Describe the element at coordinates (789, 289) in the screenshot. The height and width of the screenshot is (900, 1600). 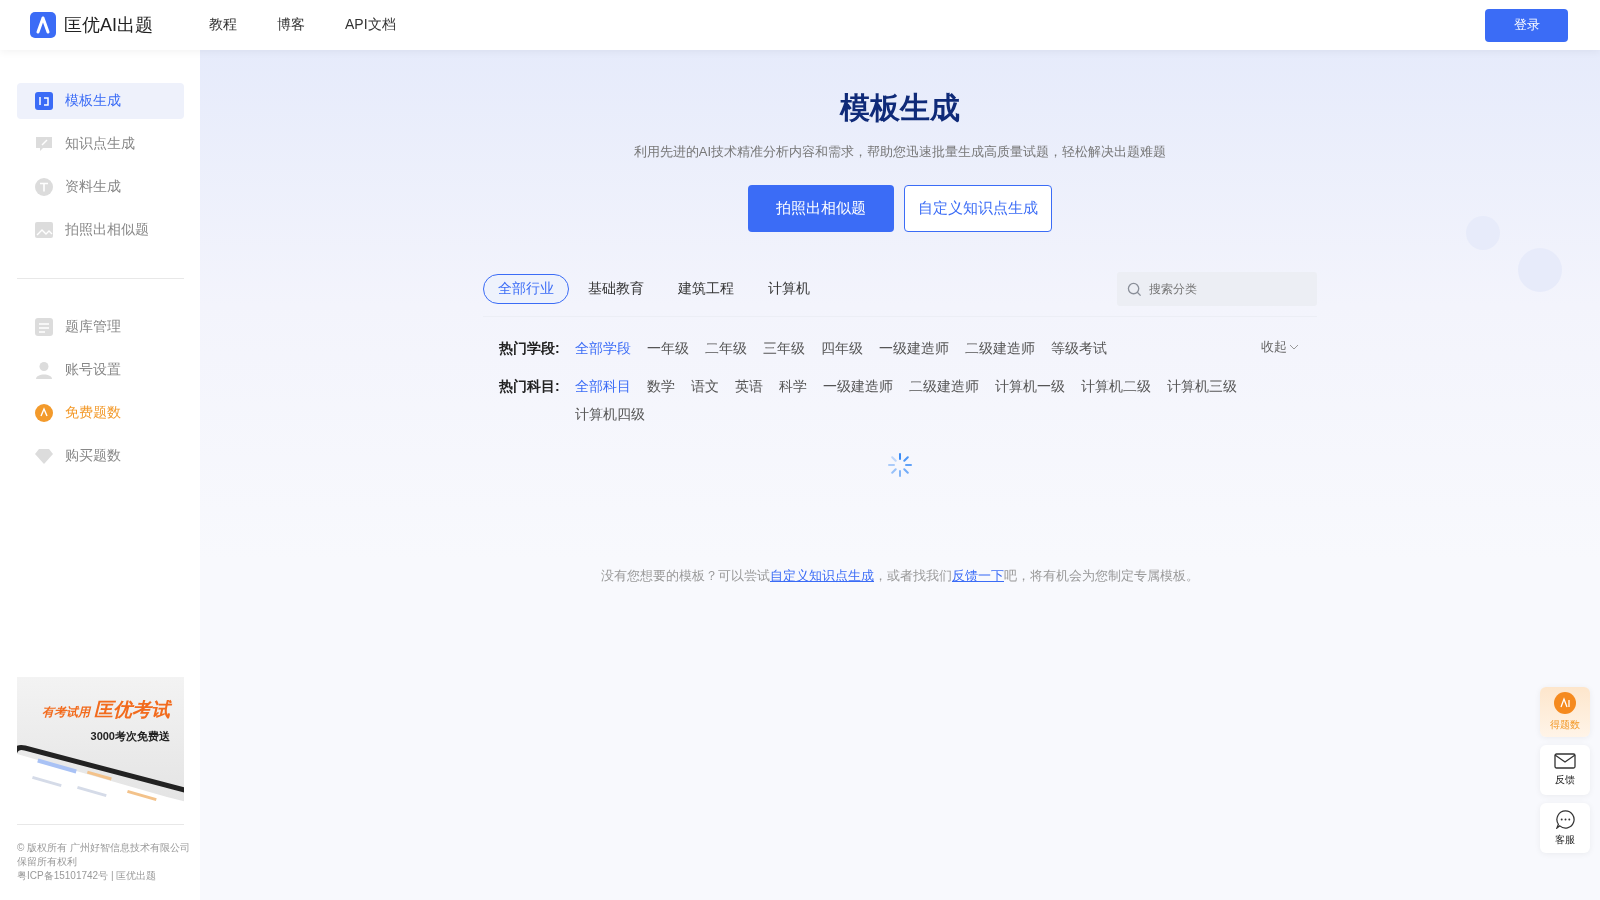
I see `industry-tab: 计算机` at that location.